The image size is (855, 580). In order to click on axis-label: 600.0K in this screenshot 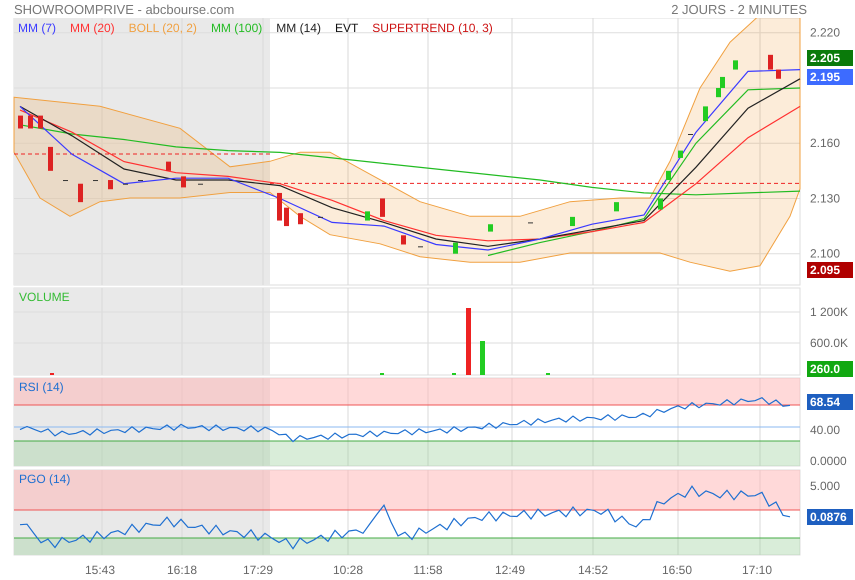, I will do `click(829, 343)`.